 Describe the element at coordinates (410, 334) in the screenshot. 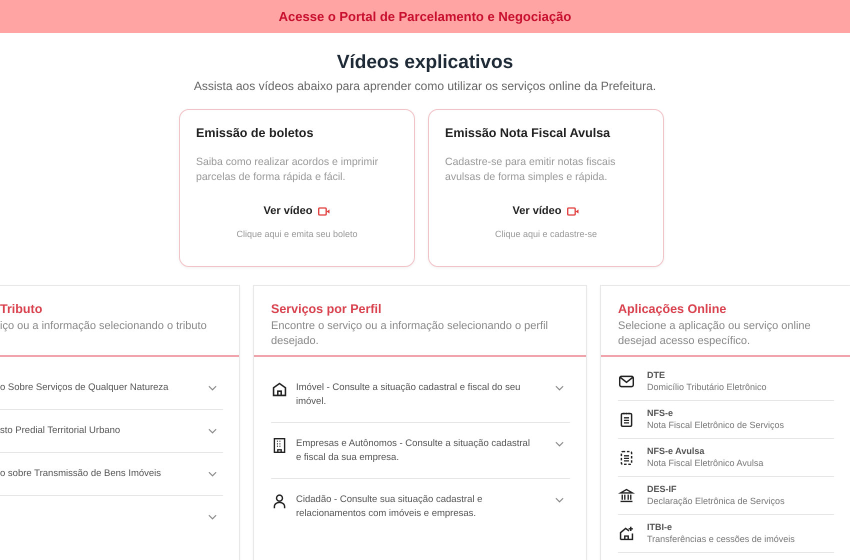

I see `panel-subtitle: Encontre o serviço ou a informação selecionando o perfil desejado.` at that location.